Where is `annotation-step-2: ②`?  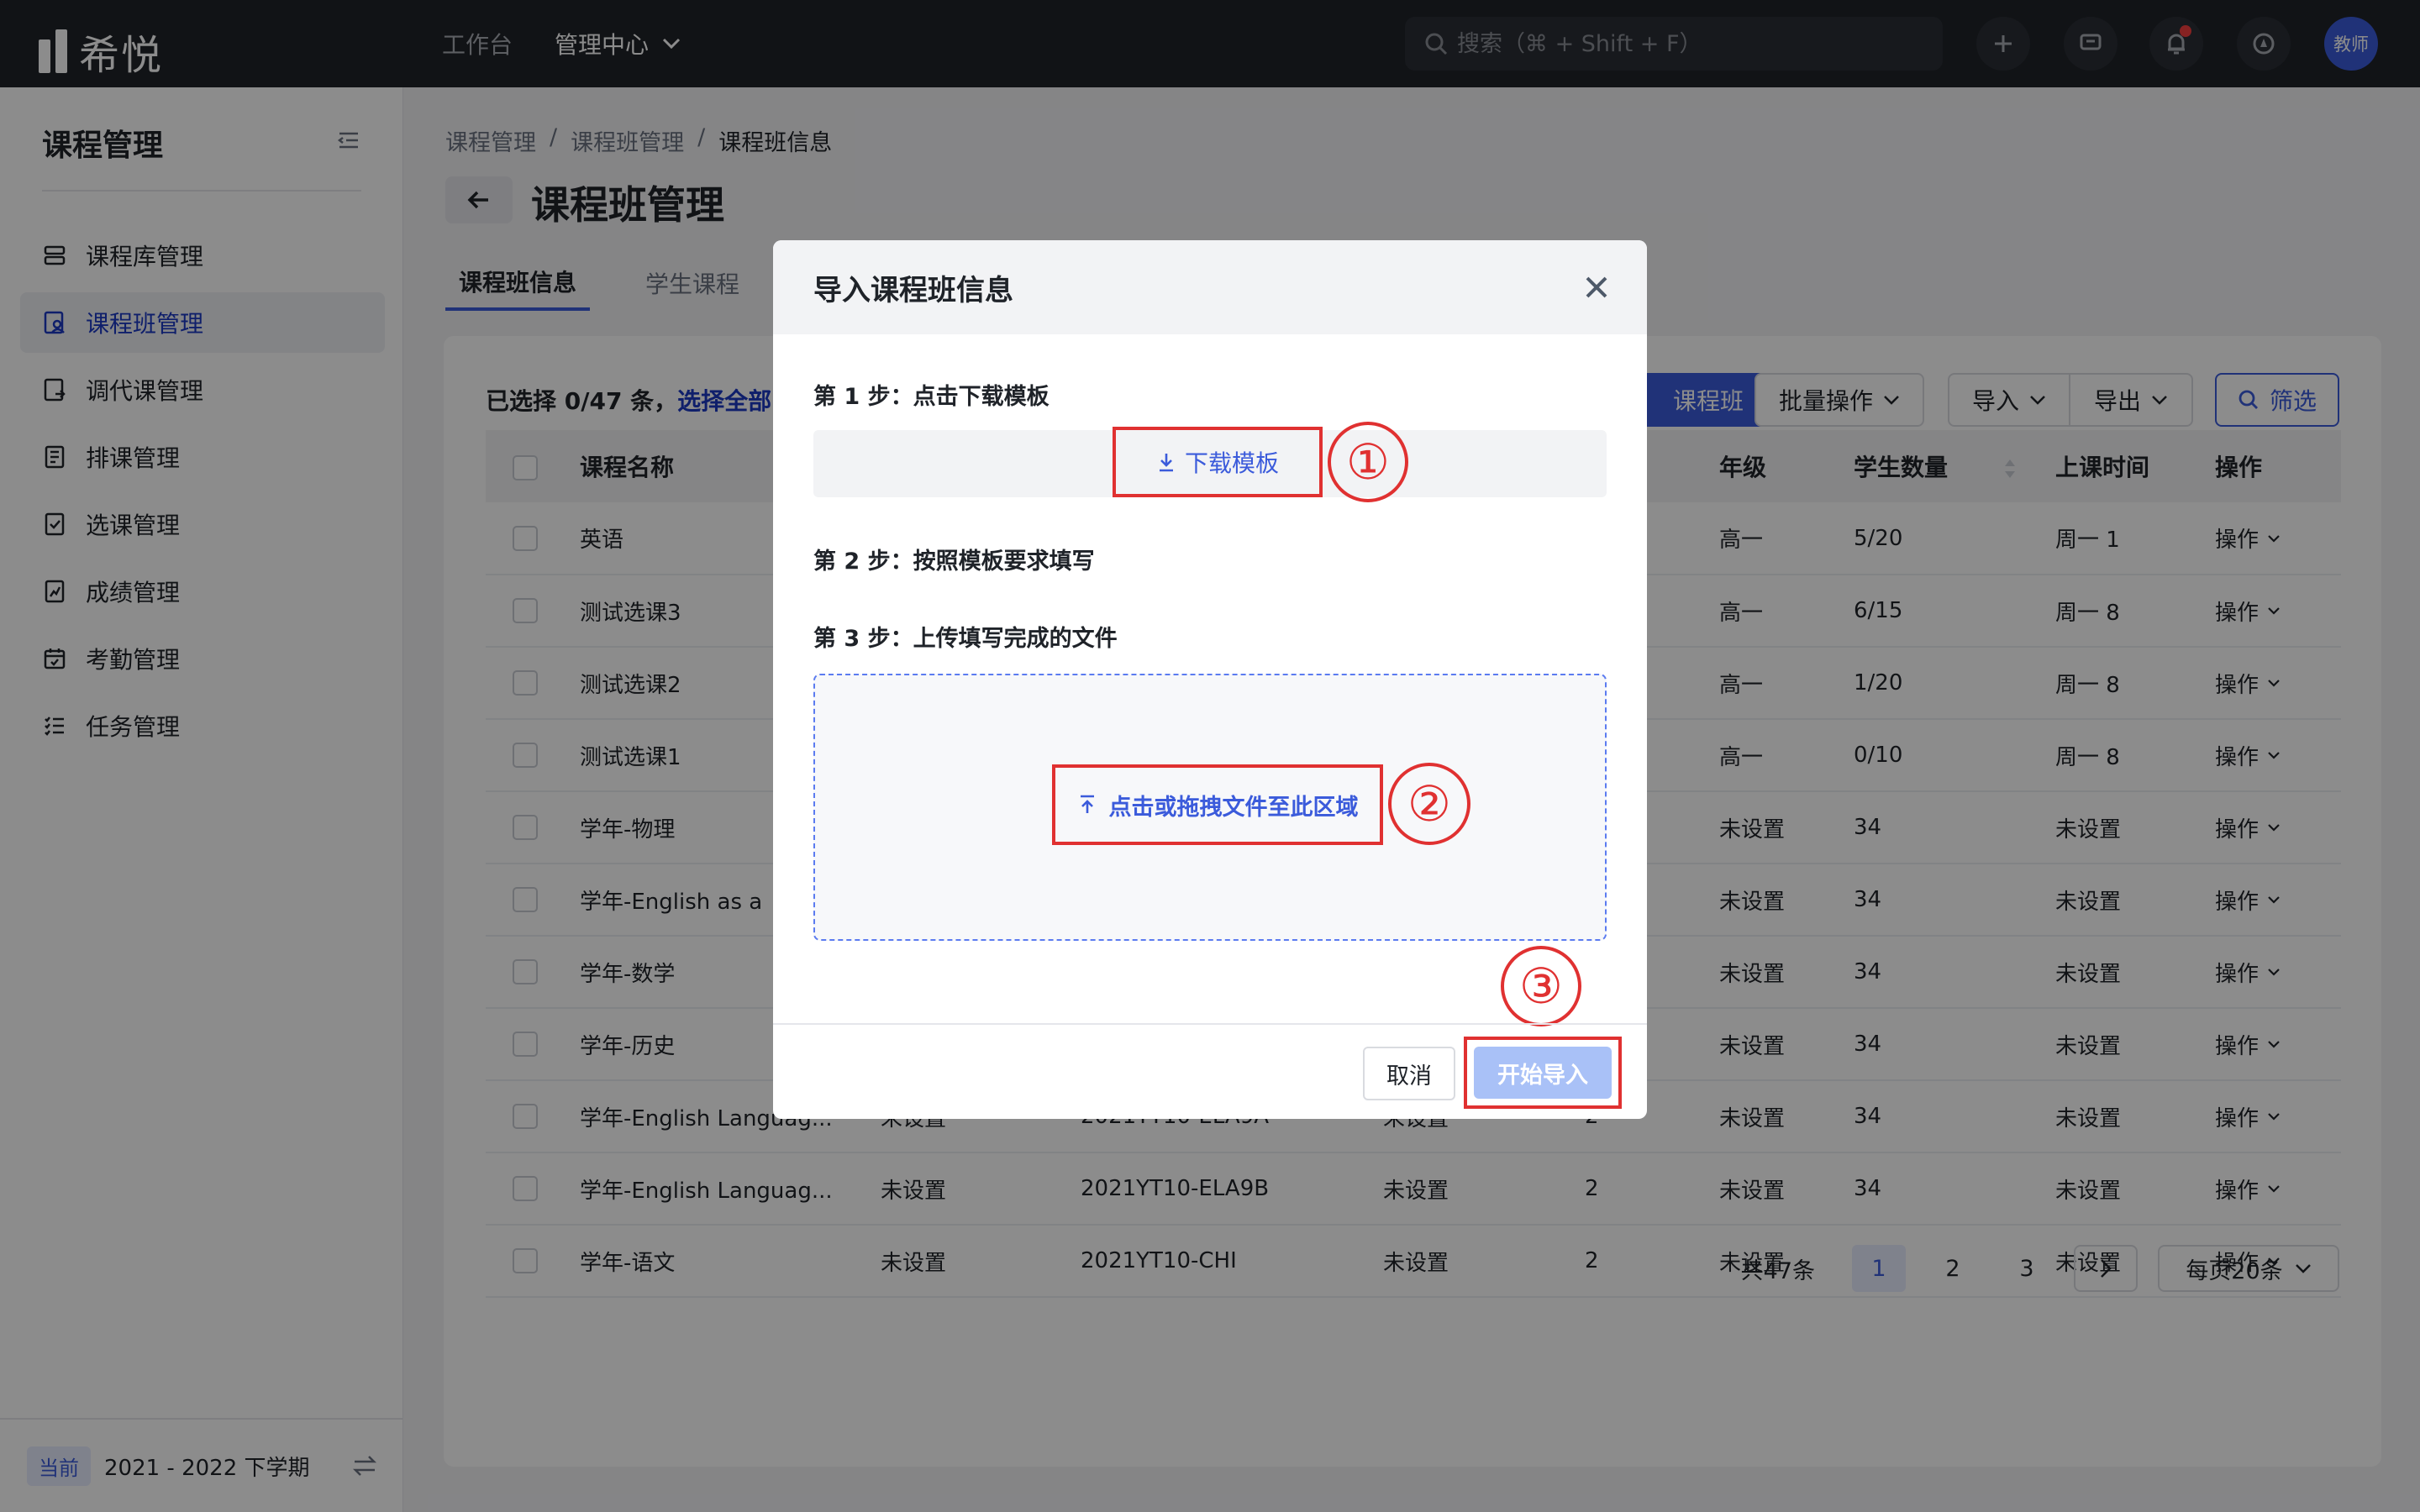
annotation-step-2: ② is located at coordinates (1429, 804).